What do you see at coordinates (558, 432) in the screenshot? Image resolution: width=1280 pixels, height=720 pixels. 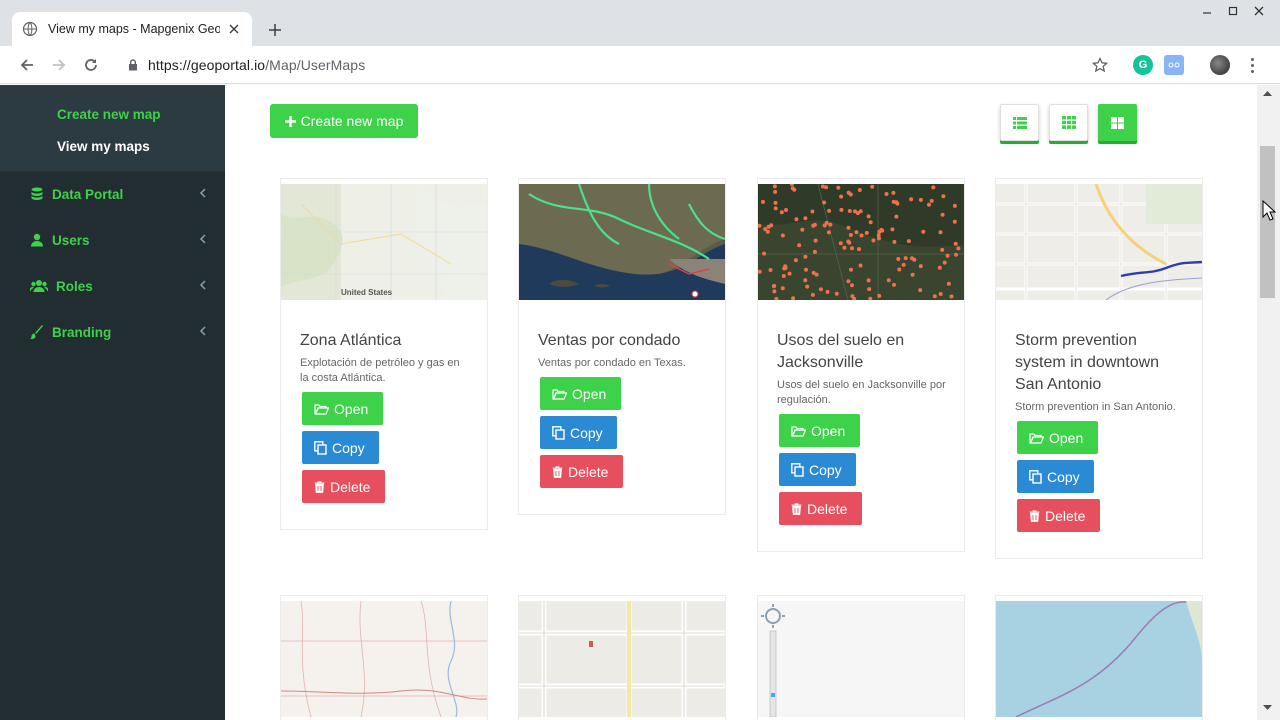 I see `copy-icon` at bounding box center [558, 432].